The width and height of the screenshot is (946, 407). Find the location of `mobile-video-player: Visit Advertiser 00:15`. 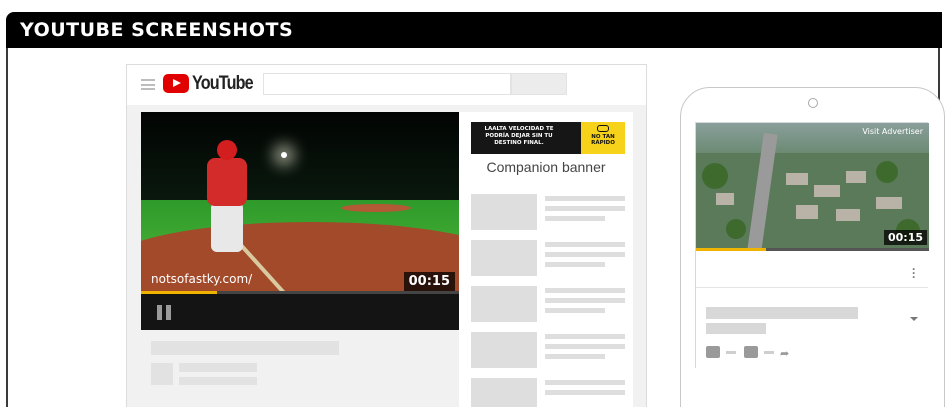

mobile-video-player: Visit Advertiser 00:15 is located at coordinates (812, 187).